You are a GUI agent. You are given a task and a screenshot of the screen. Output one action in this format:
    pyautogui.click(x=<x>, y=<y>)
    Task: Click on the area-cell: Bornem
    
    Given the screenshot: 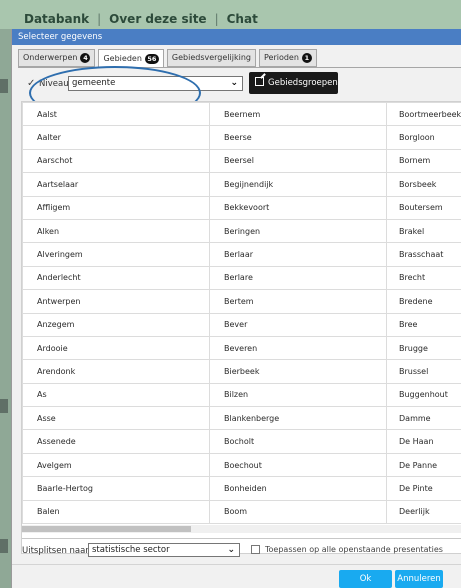 What is the action you would take?
    pyautogui.click(x=423, y=161)
    